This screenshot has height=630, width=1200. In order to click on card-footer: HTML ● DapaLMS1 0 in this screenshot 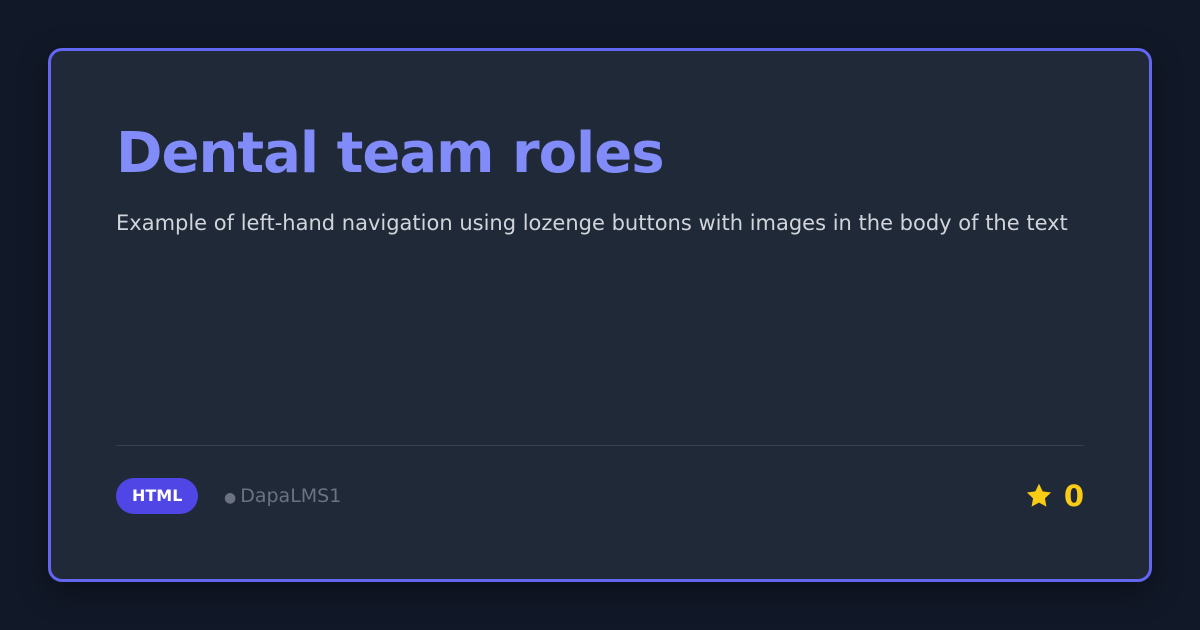, I will do `click(600, 496)`.